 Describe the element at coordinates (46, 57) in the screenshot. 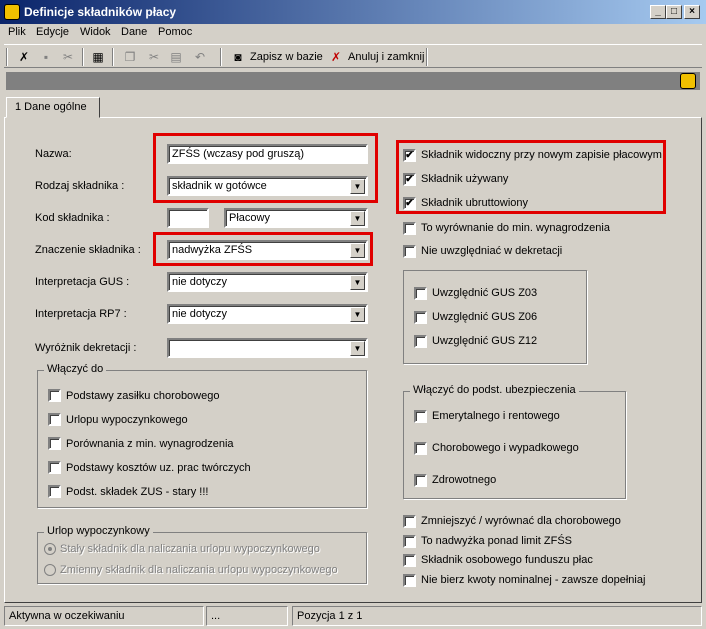

I see `save-disk-icon: ▪` at that location.